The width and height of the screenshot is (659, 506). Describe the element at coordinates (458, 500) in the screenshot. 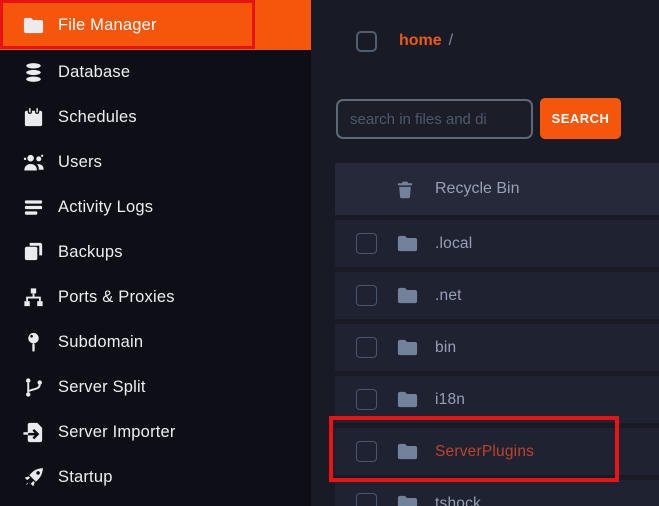

I see `file-name: tshock` at that location.